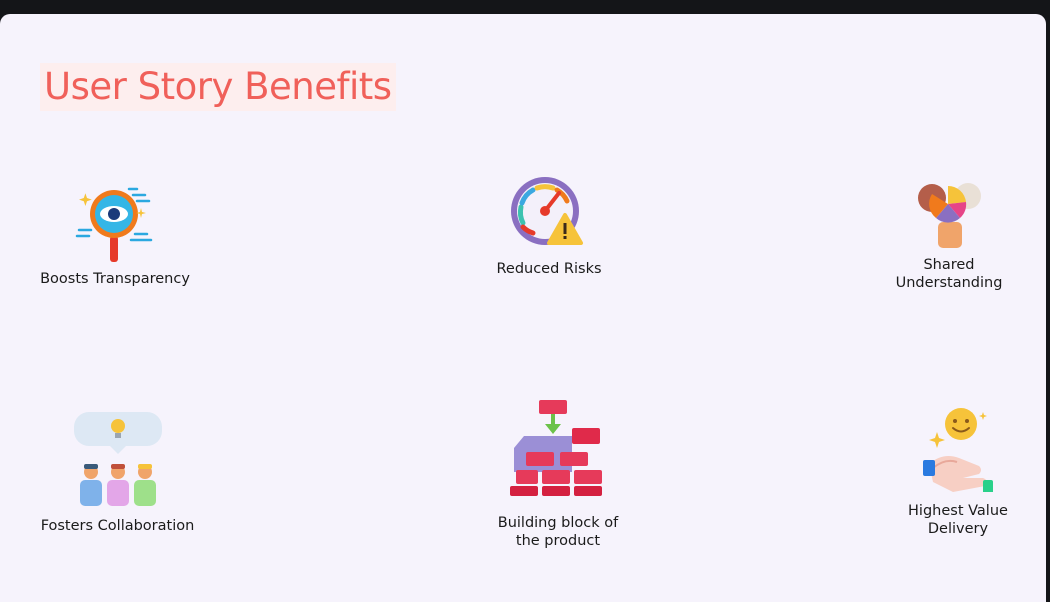 The width and height of the screenshot is (1050, 602). What do you see at coordinates (1048, 308) in the screenshot?
I see `window-edge` at bounding box center [1048, 308].